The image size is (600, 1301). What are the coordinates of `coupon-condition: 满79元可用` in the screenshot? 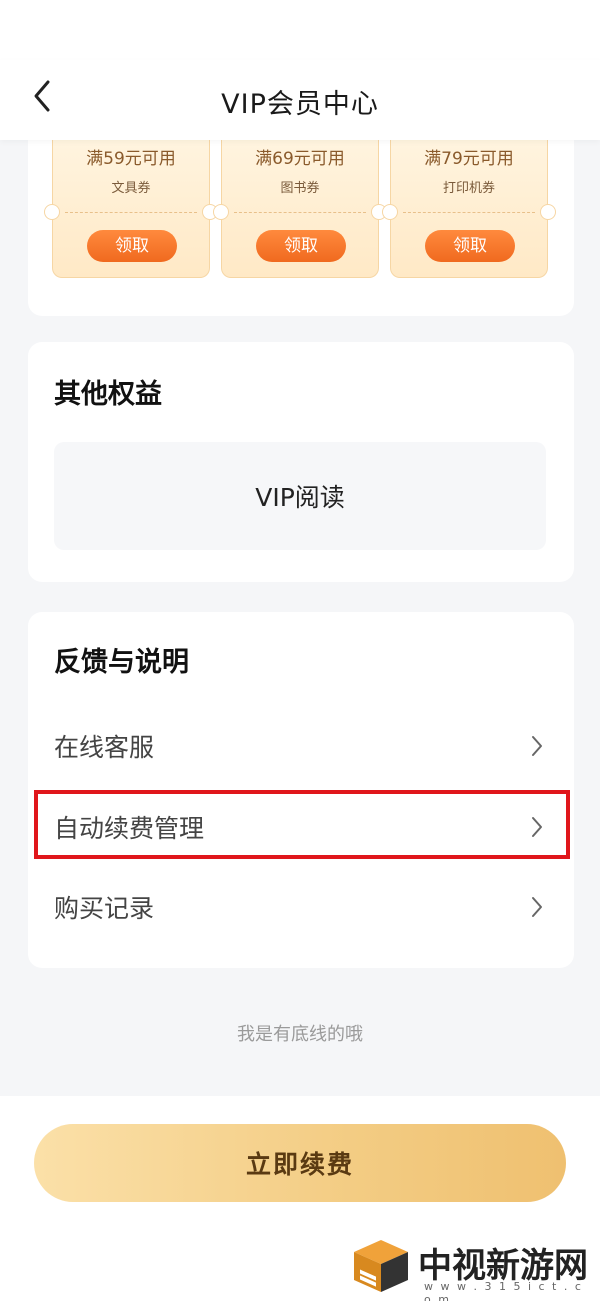 It's located at (469, 159).